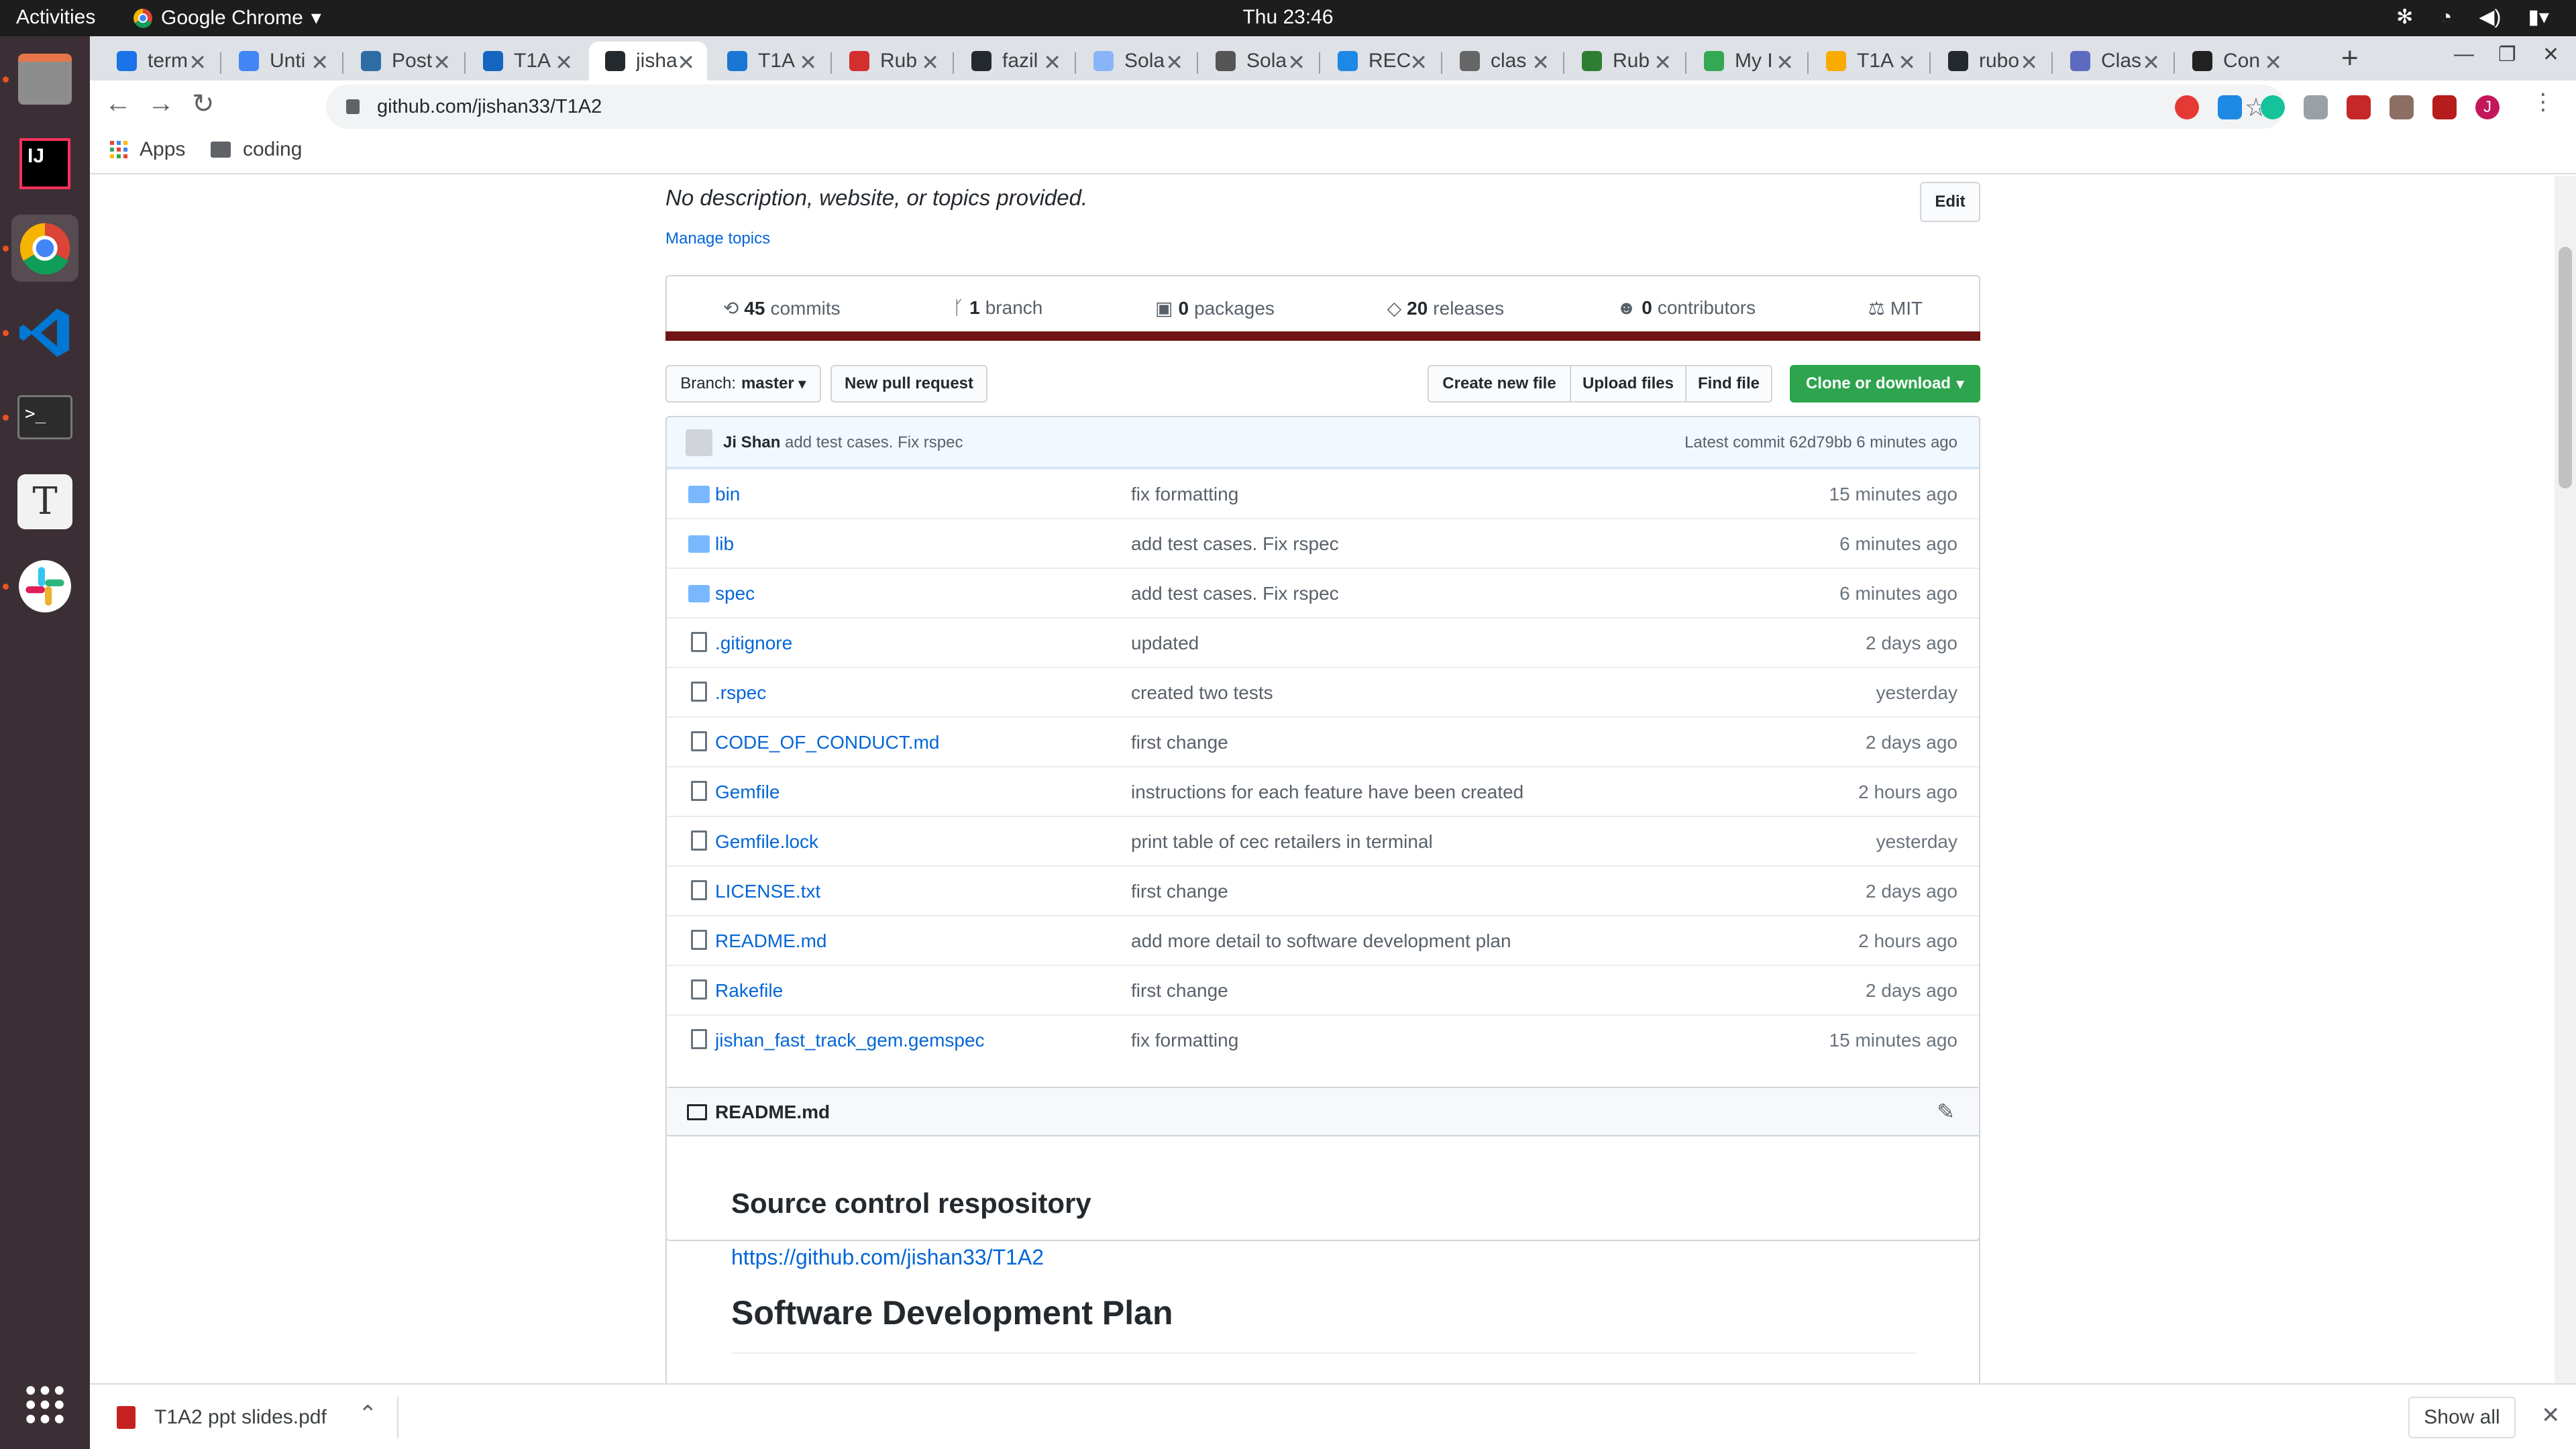 The image size is (2576, 1449). I want to click on file-name-link: Rakefile, so click(749, 991).